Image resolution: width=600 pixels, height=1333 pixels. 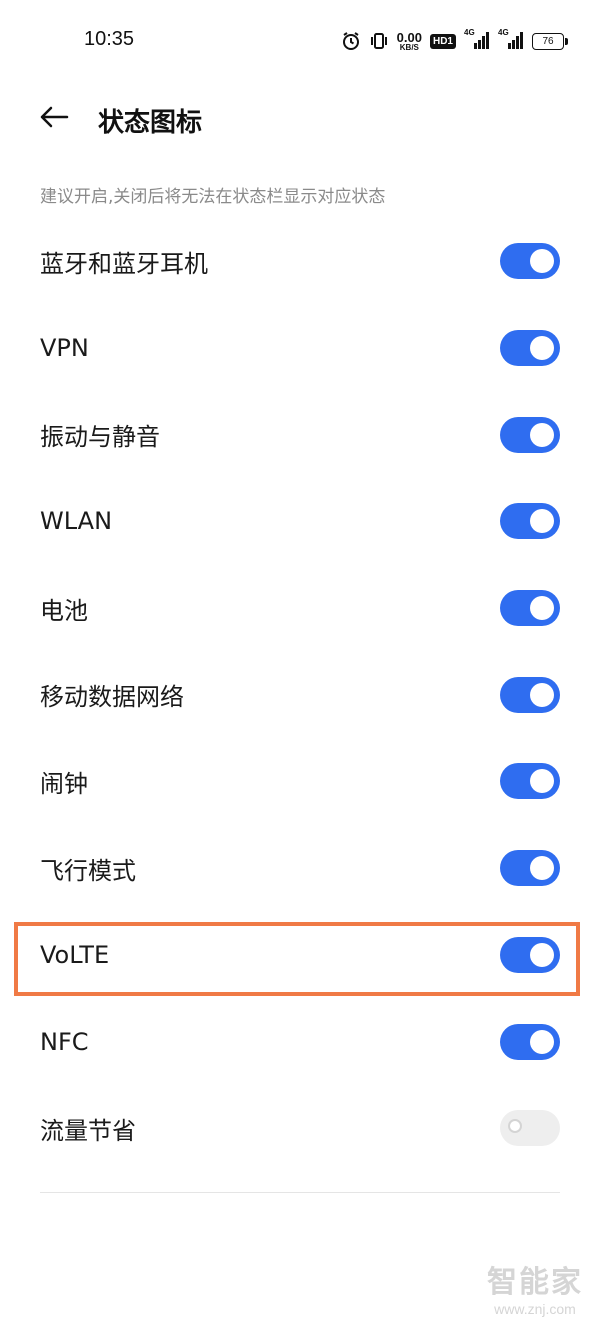 What do you see at coordinates (76, 521) in the screenshot?
I see `setting-label: WLAN` at bounding box center [76, 521].